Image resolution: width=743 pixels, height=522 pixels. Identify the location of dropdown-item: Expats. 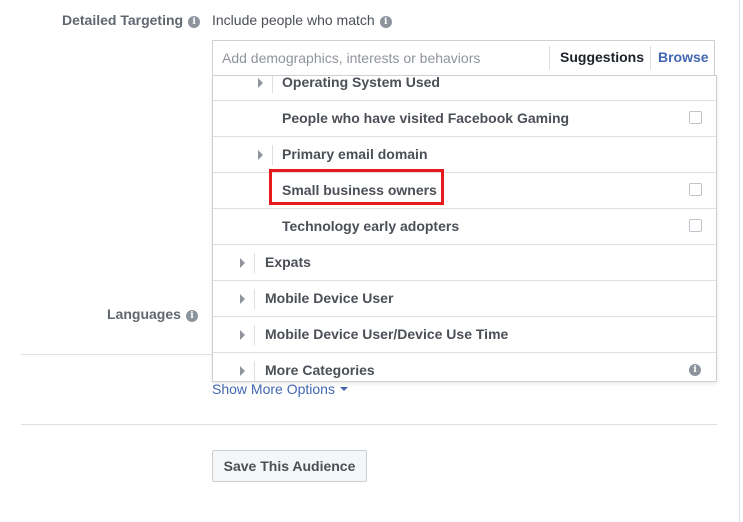
(464, 263).